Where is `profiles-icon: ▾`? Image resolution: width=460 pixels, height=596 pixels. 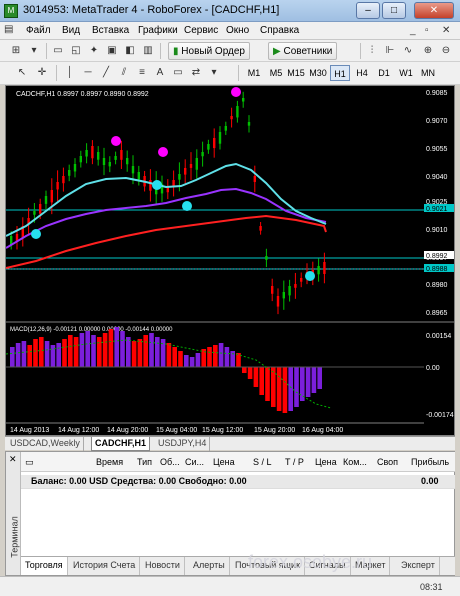 profiles-icon: ▾ is located at coordinates (34, 51).